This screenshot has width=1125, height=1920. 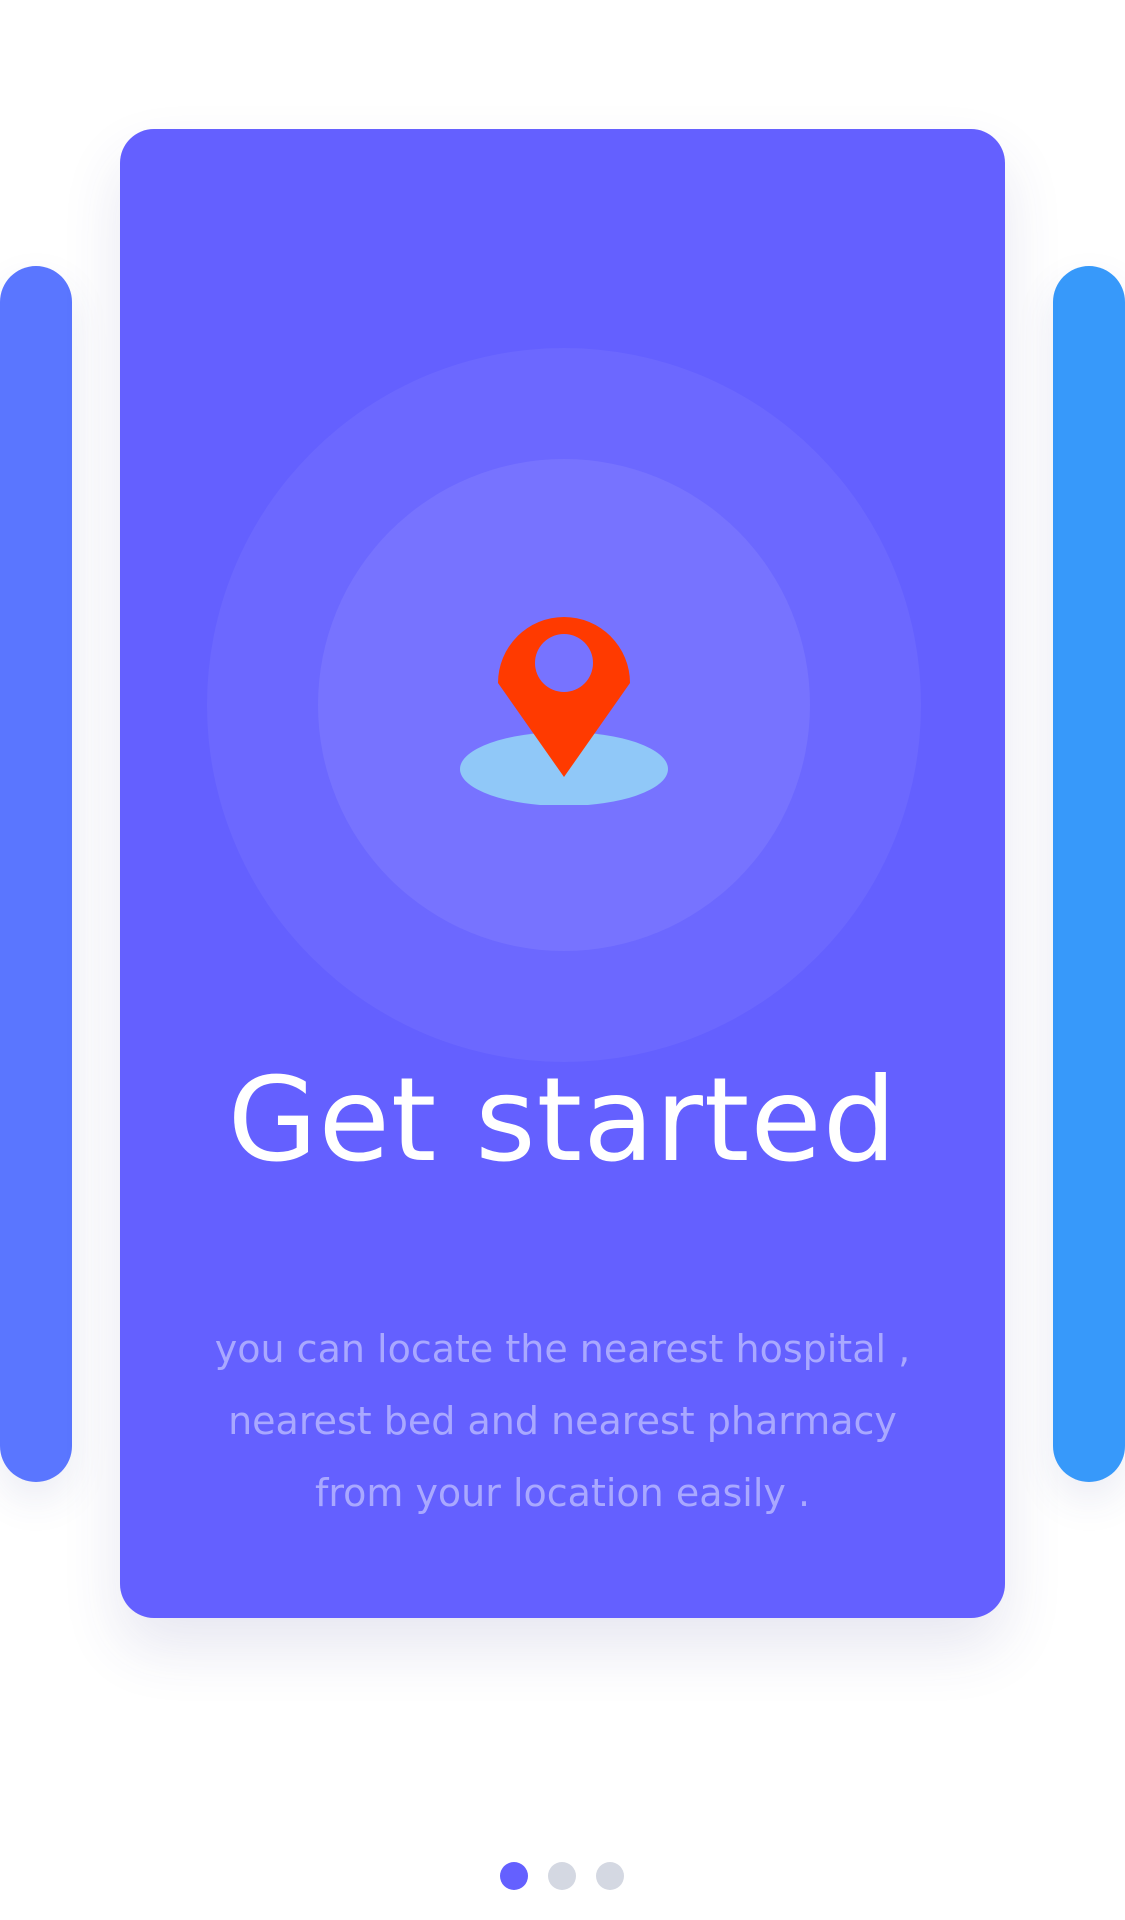 I want to click on map-pin-icon, so click(x=564, y=711).